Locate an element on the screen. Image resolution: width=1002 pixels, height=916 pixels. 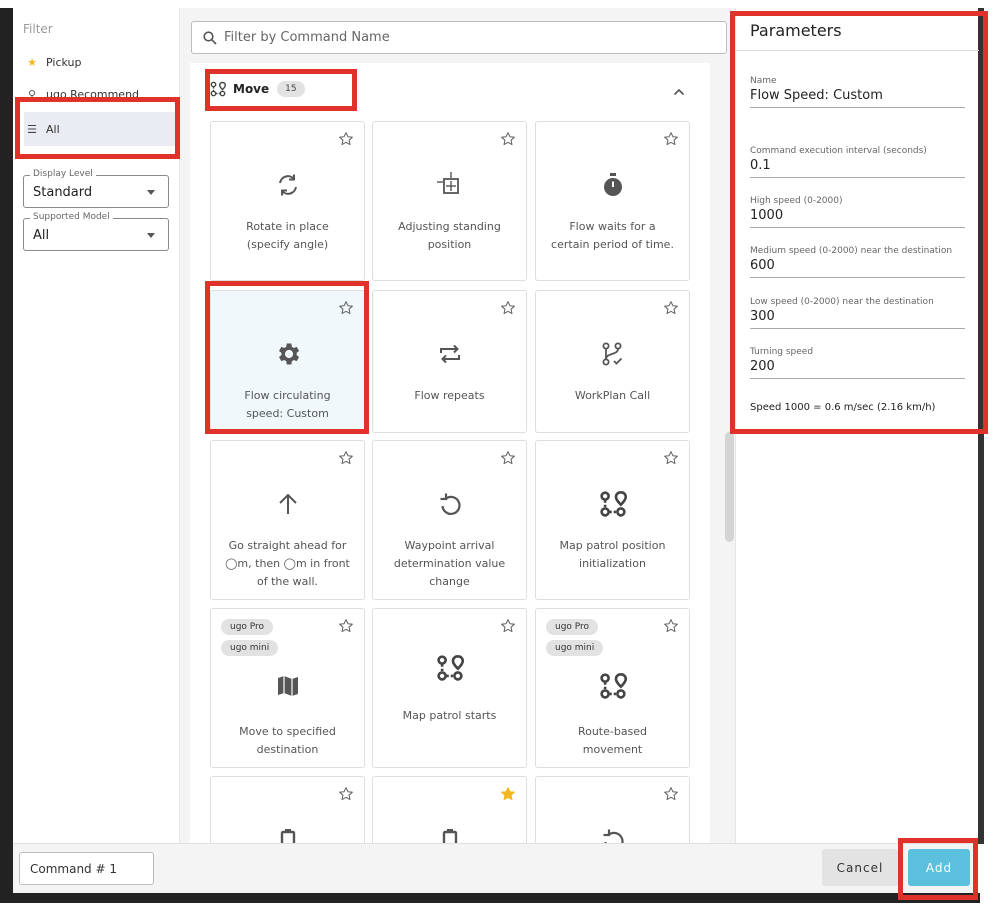
speed-note: Speed 1000 = 0.6 m/sec (2.16 km/h) is located at coordinates (843, 407).